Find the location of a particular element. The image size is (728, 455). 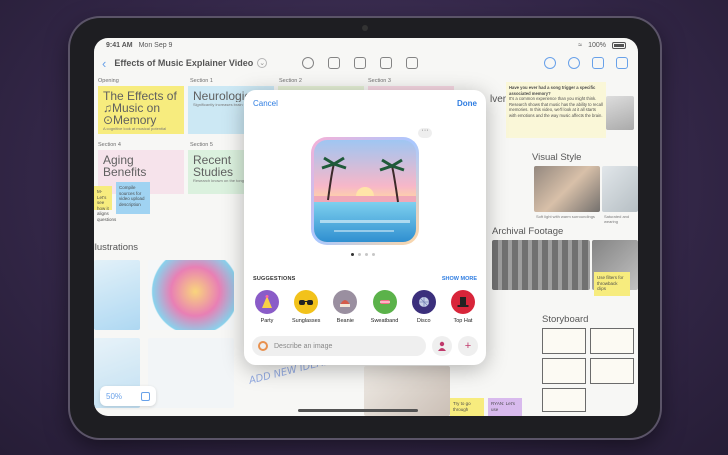

suggestion-top-hat: Top Hat is located at coordinates (463, 307).